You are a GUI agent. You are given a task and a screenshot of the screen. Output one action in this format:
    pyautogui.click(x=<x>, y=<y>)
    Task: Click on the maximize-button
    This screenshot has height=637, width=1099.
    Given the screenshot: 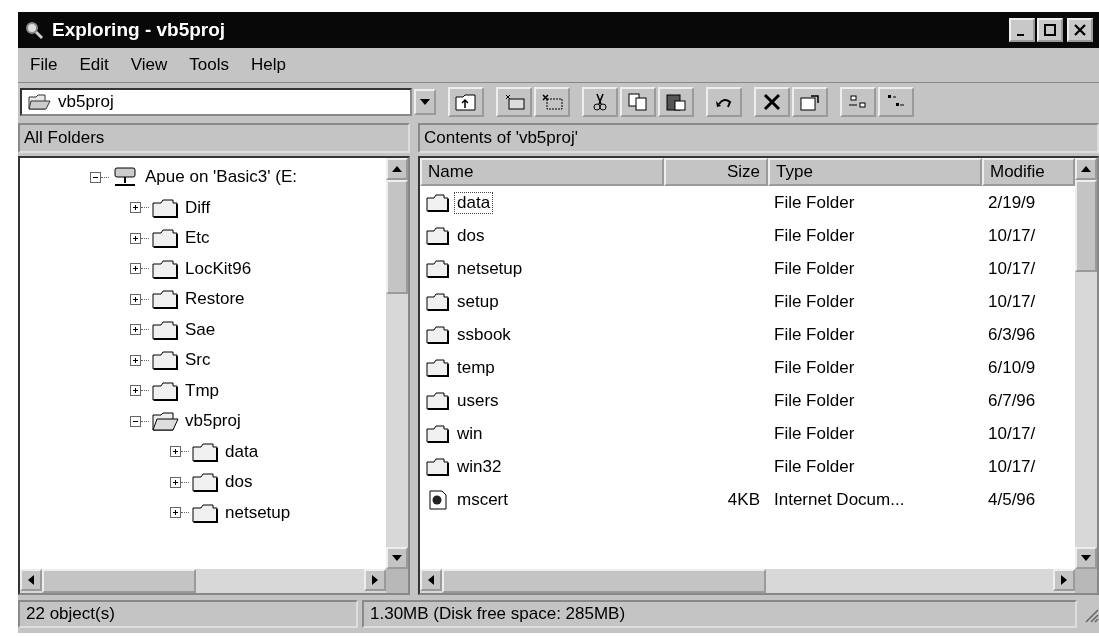 What is the action you would take?
    pyautogui.click(x=1050, y=30)
    